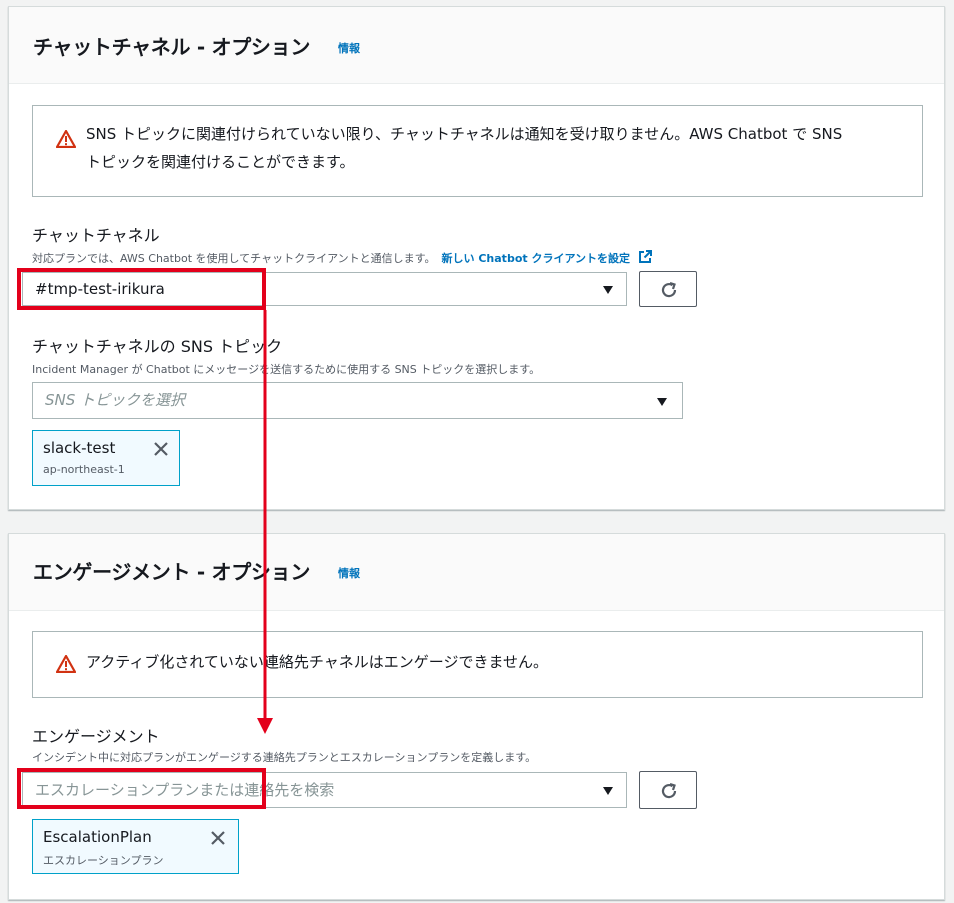  I want to click on engagement-panel-title: エンゲージメント - オプション, so click(172, 572).